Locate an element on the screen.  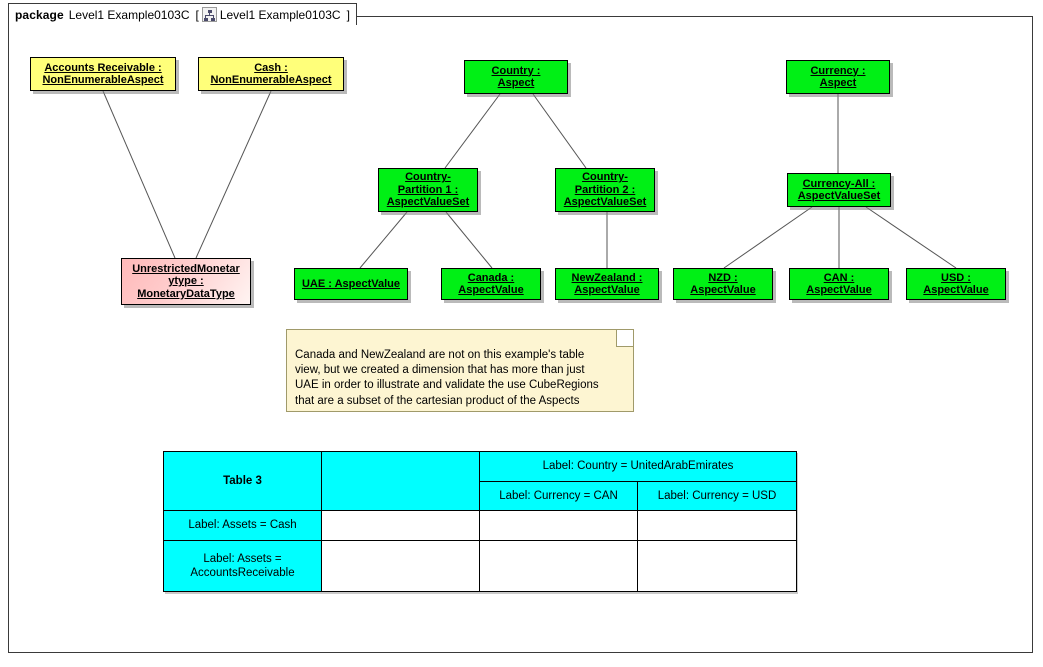
node-currency-aspect: Currency : Aspect is located at coordinates (838, 77).